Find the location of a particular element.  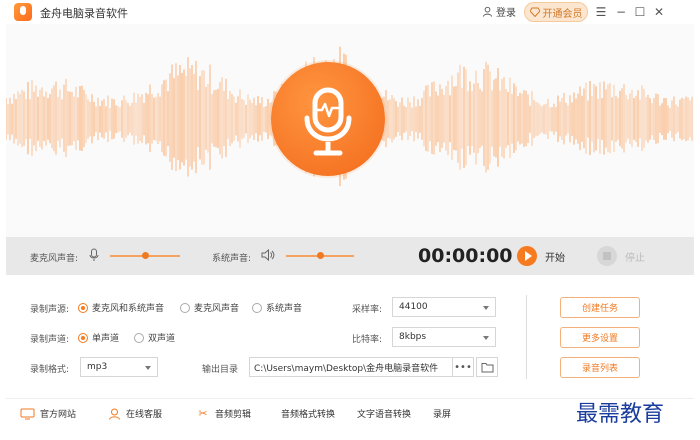

maximize-icon: ☐ is located at coordinates (640, 12).